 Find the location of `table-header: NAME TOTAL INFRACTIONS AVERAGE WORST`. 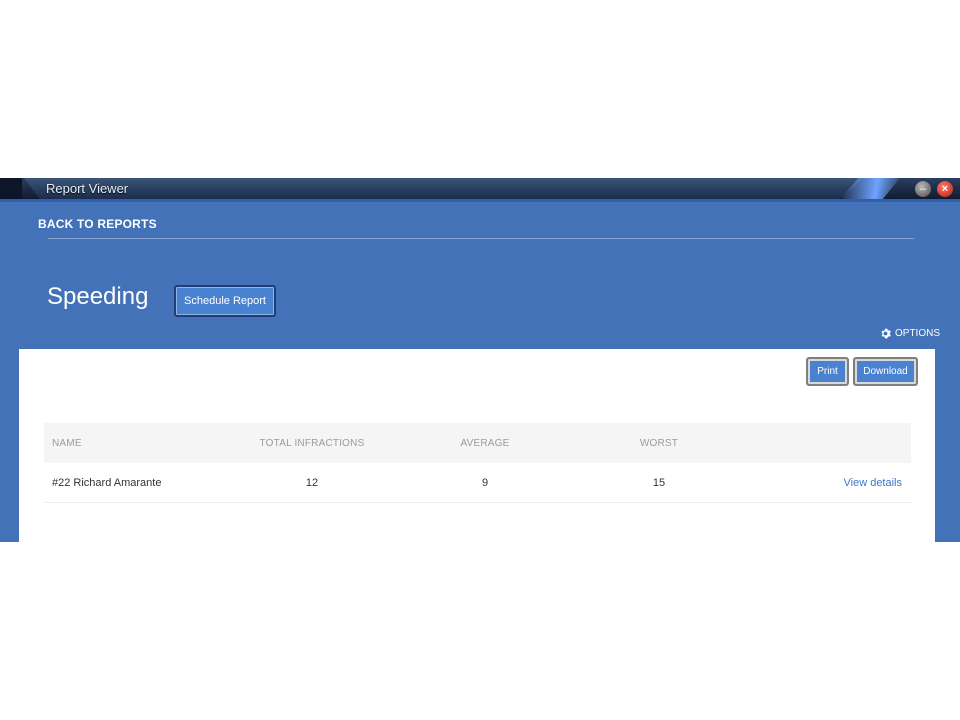

table-header: NAME TOTAL INFRACTIONS AVERAGE WORST is located at coordinates (477, 443).